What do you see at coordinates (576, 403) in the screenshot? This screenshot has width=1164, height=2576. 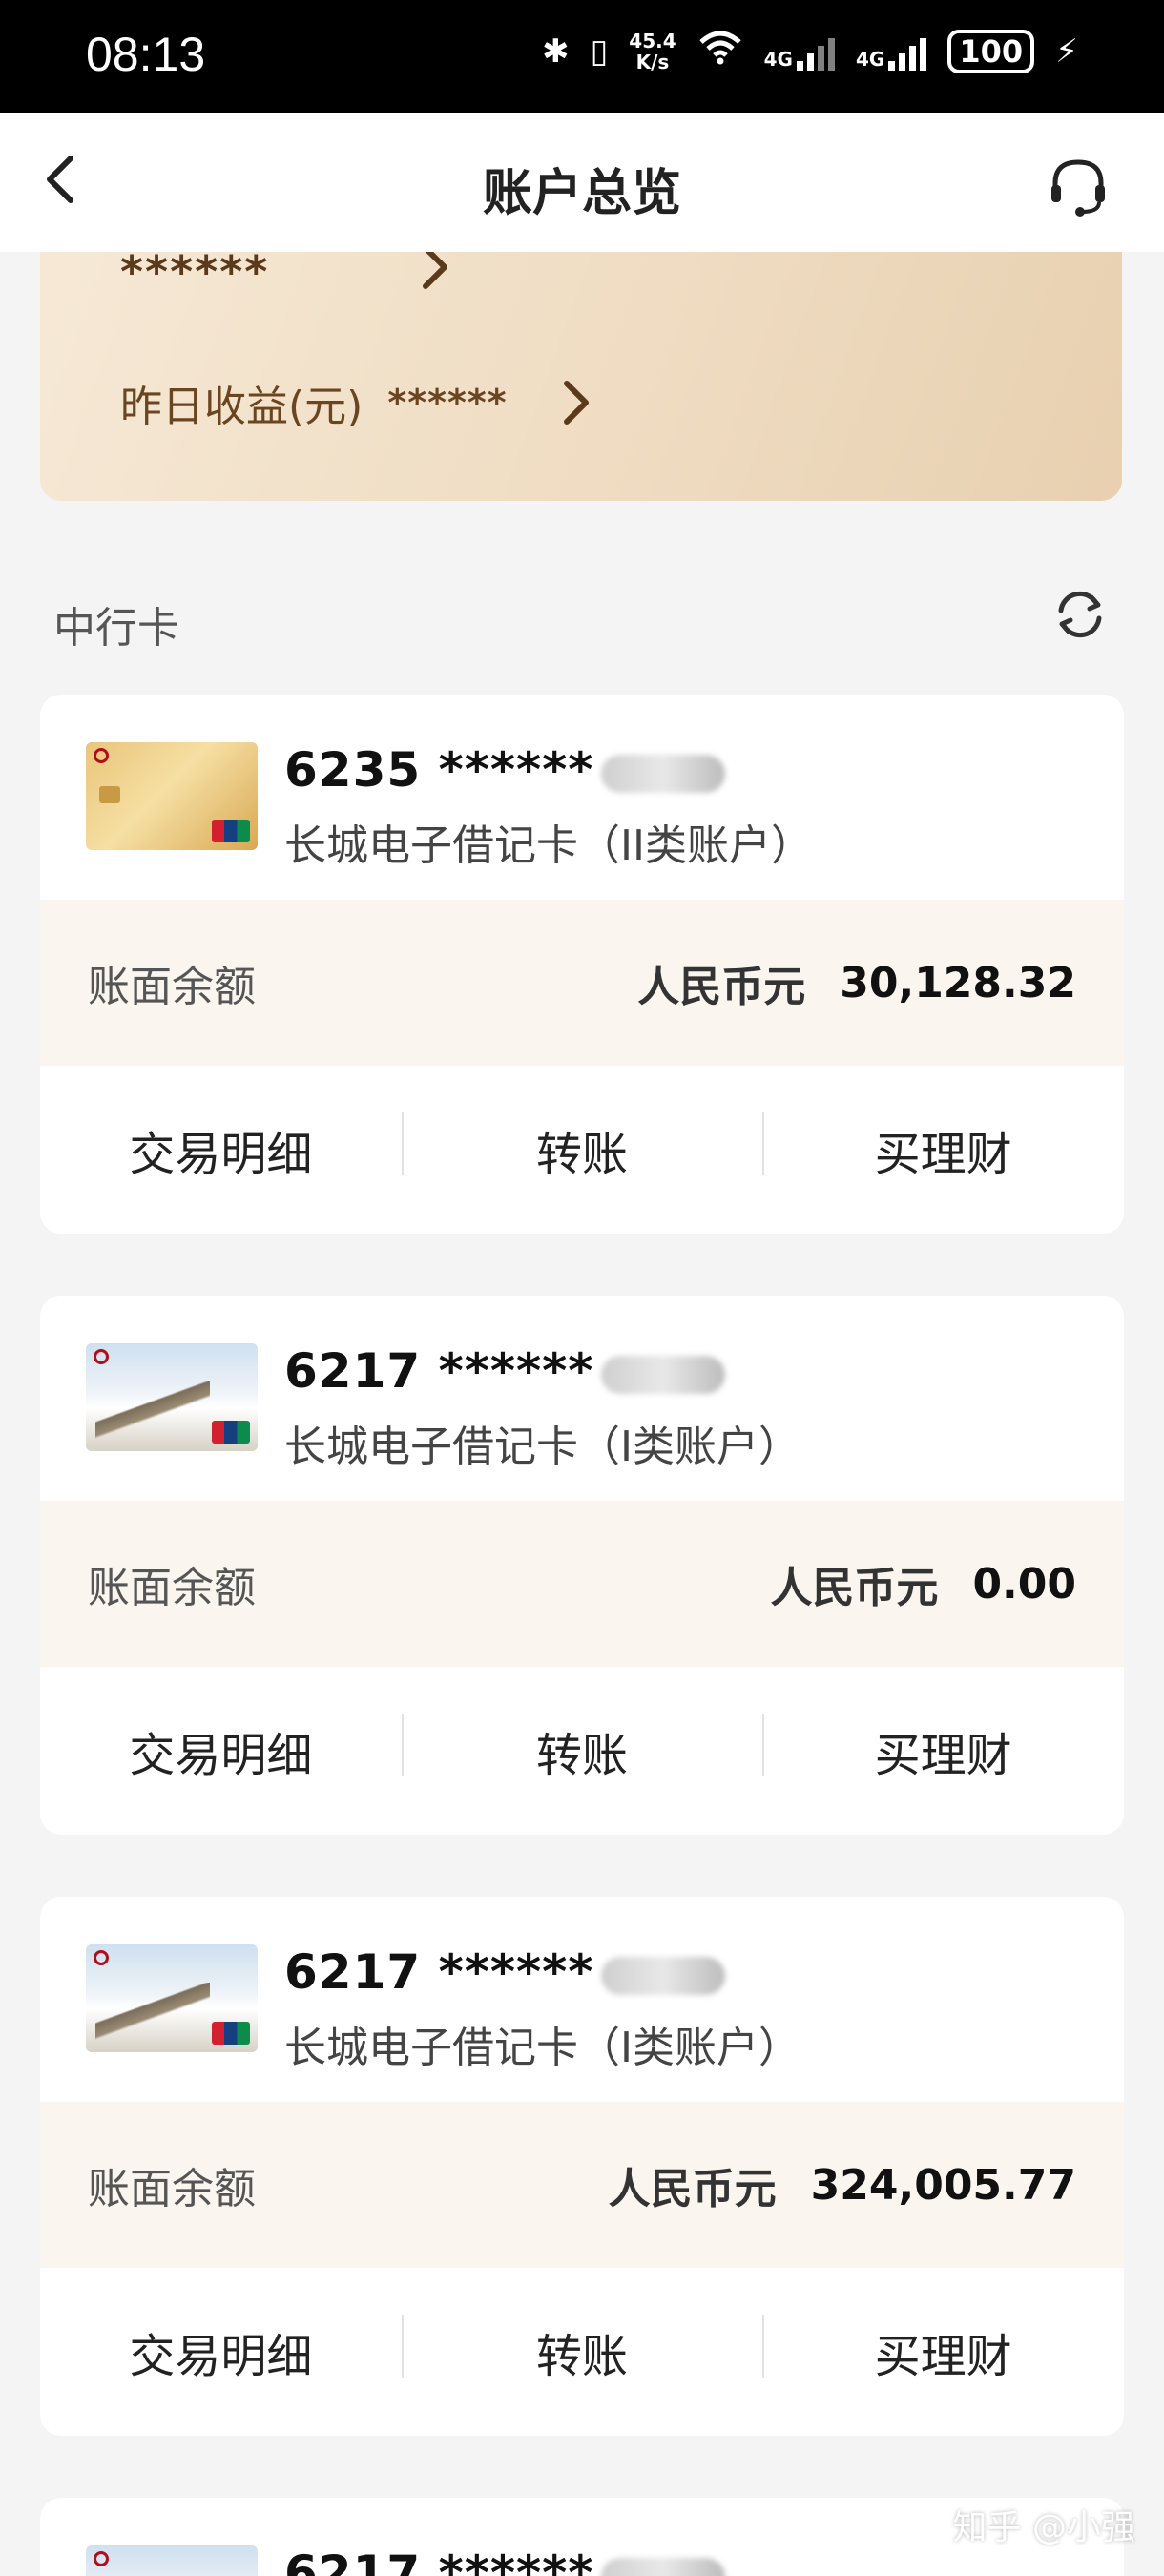 I see `chevron-right-icon` at bounding box center [576, 403].